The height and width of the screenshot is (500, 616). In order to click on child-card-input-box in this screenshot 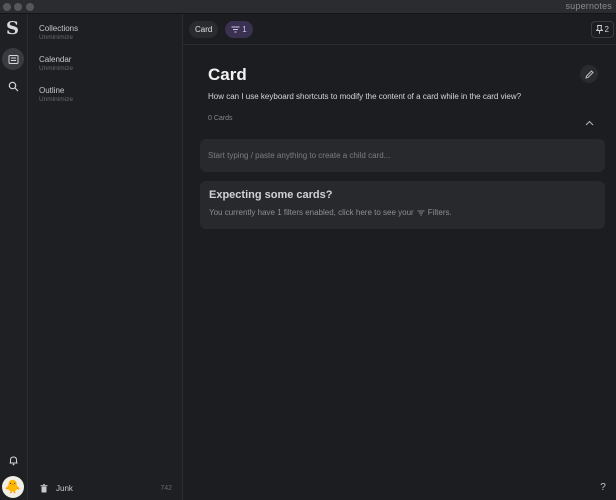, I will do `click(402, 155)`.